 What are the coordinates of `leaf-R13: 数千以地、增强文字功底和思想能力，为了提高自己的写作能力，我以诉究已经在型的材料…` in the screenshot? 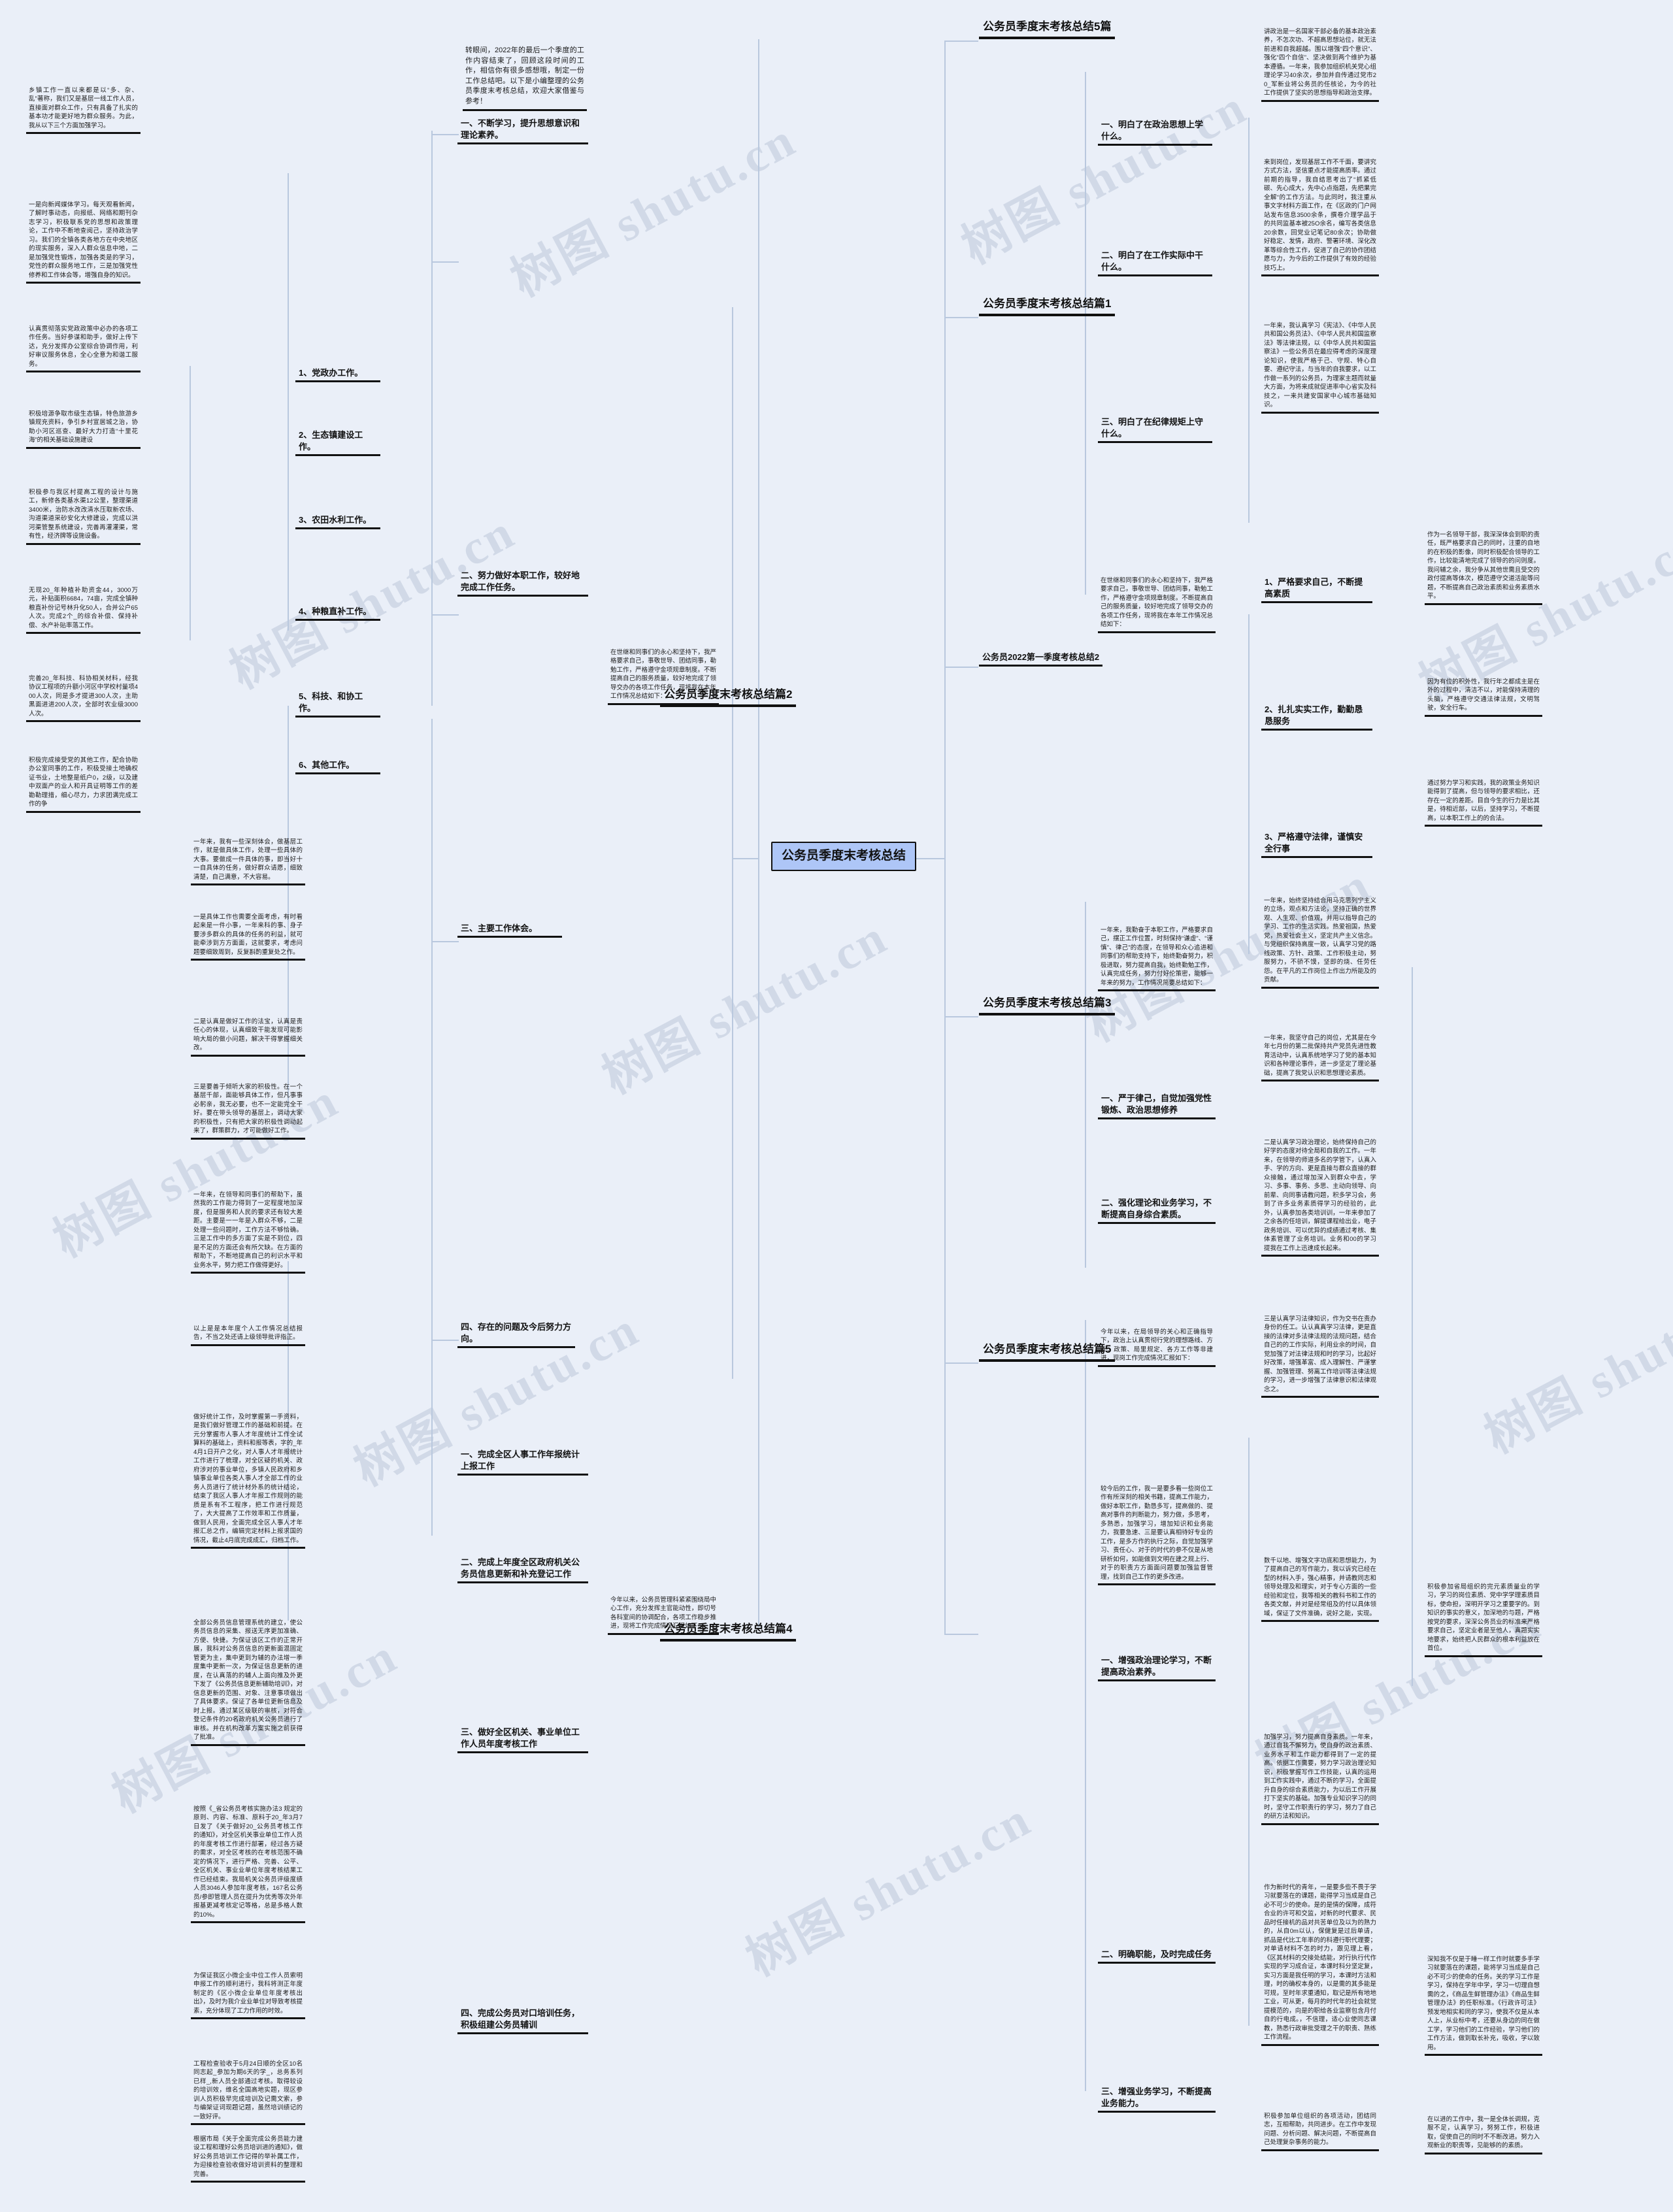 It's located at (1320, 1589).